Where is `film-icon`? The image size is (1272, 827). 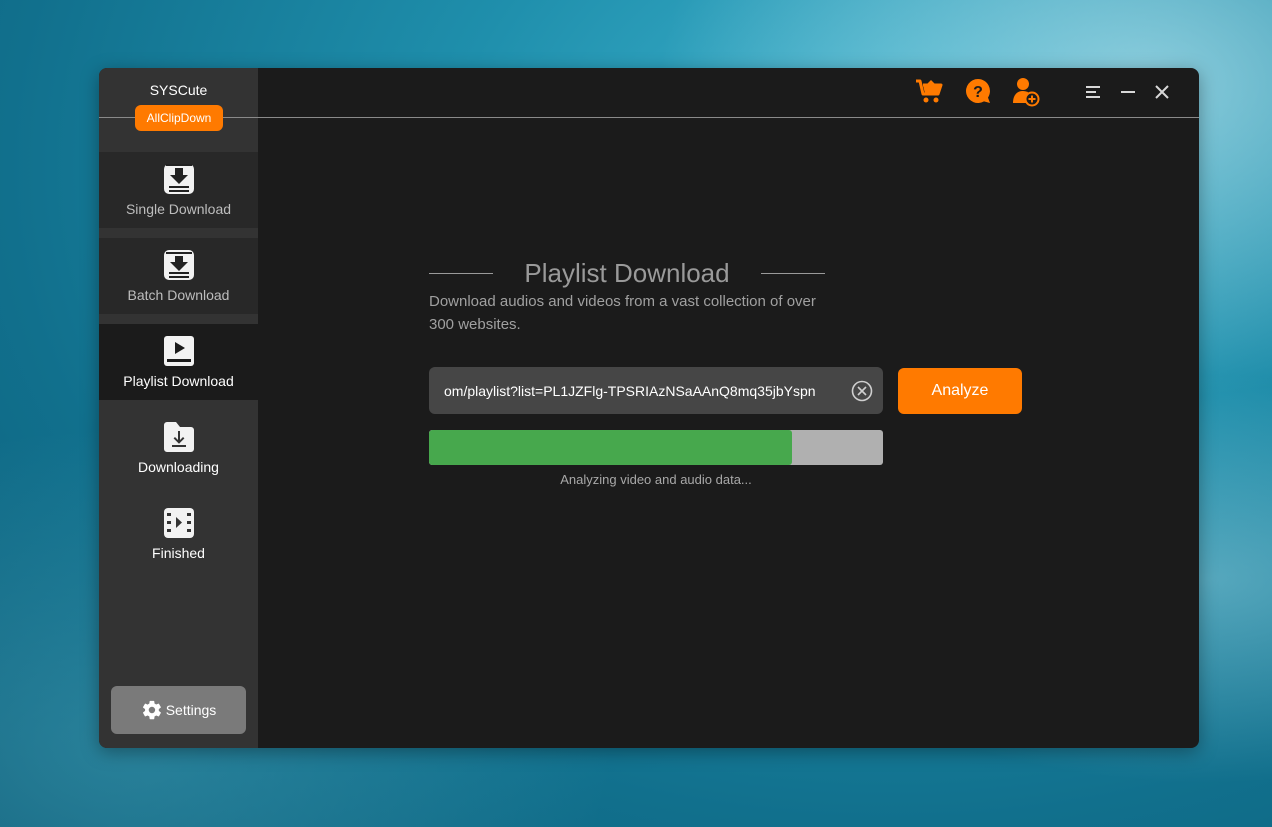
film-icon is located at coordinates (178, 523).